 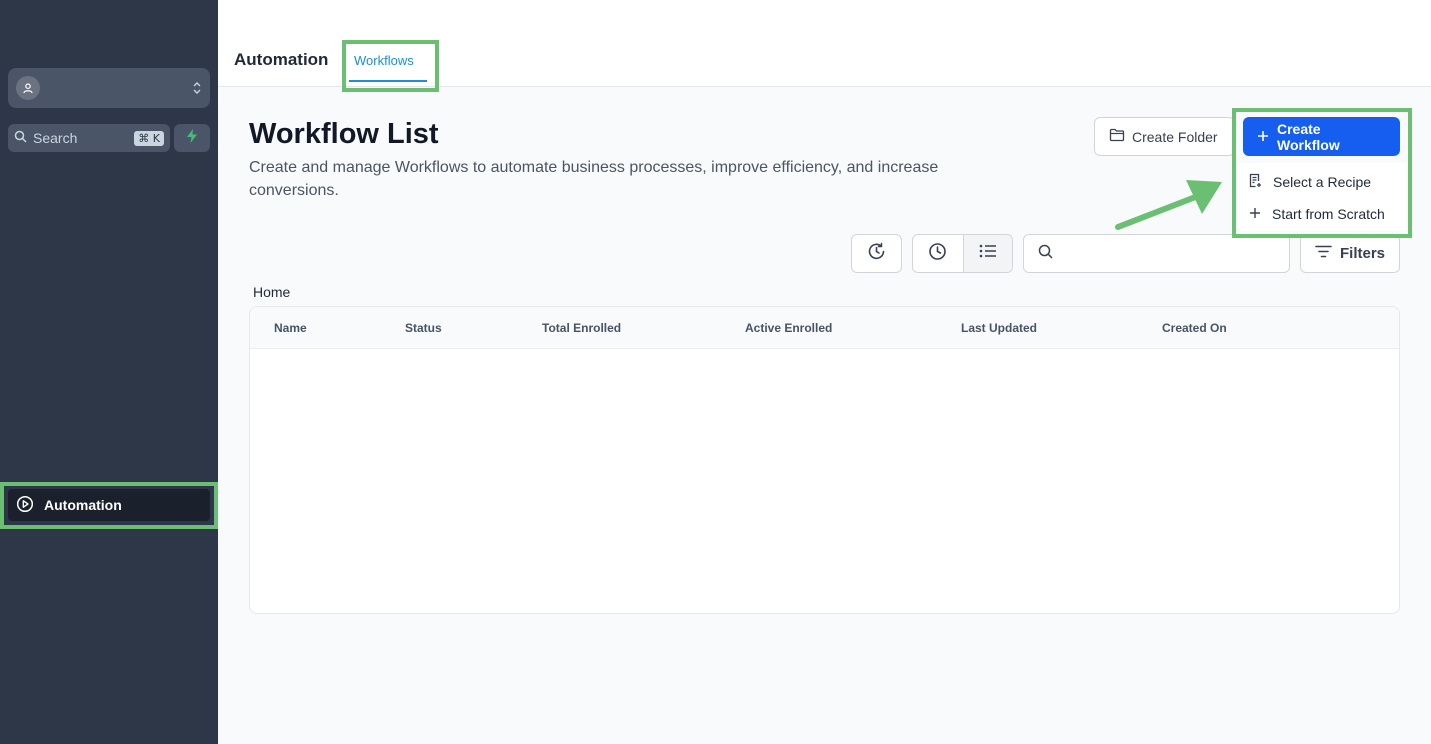 I want to click on search-shortcut-badge: ⌘ K, so click(x=149, y=138).